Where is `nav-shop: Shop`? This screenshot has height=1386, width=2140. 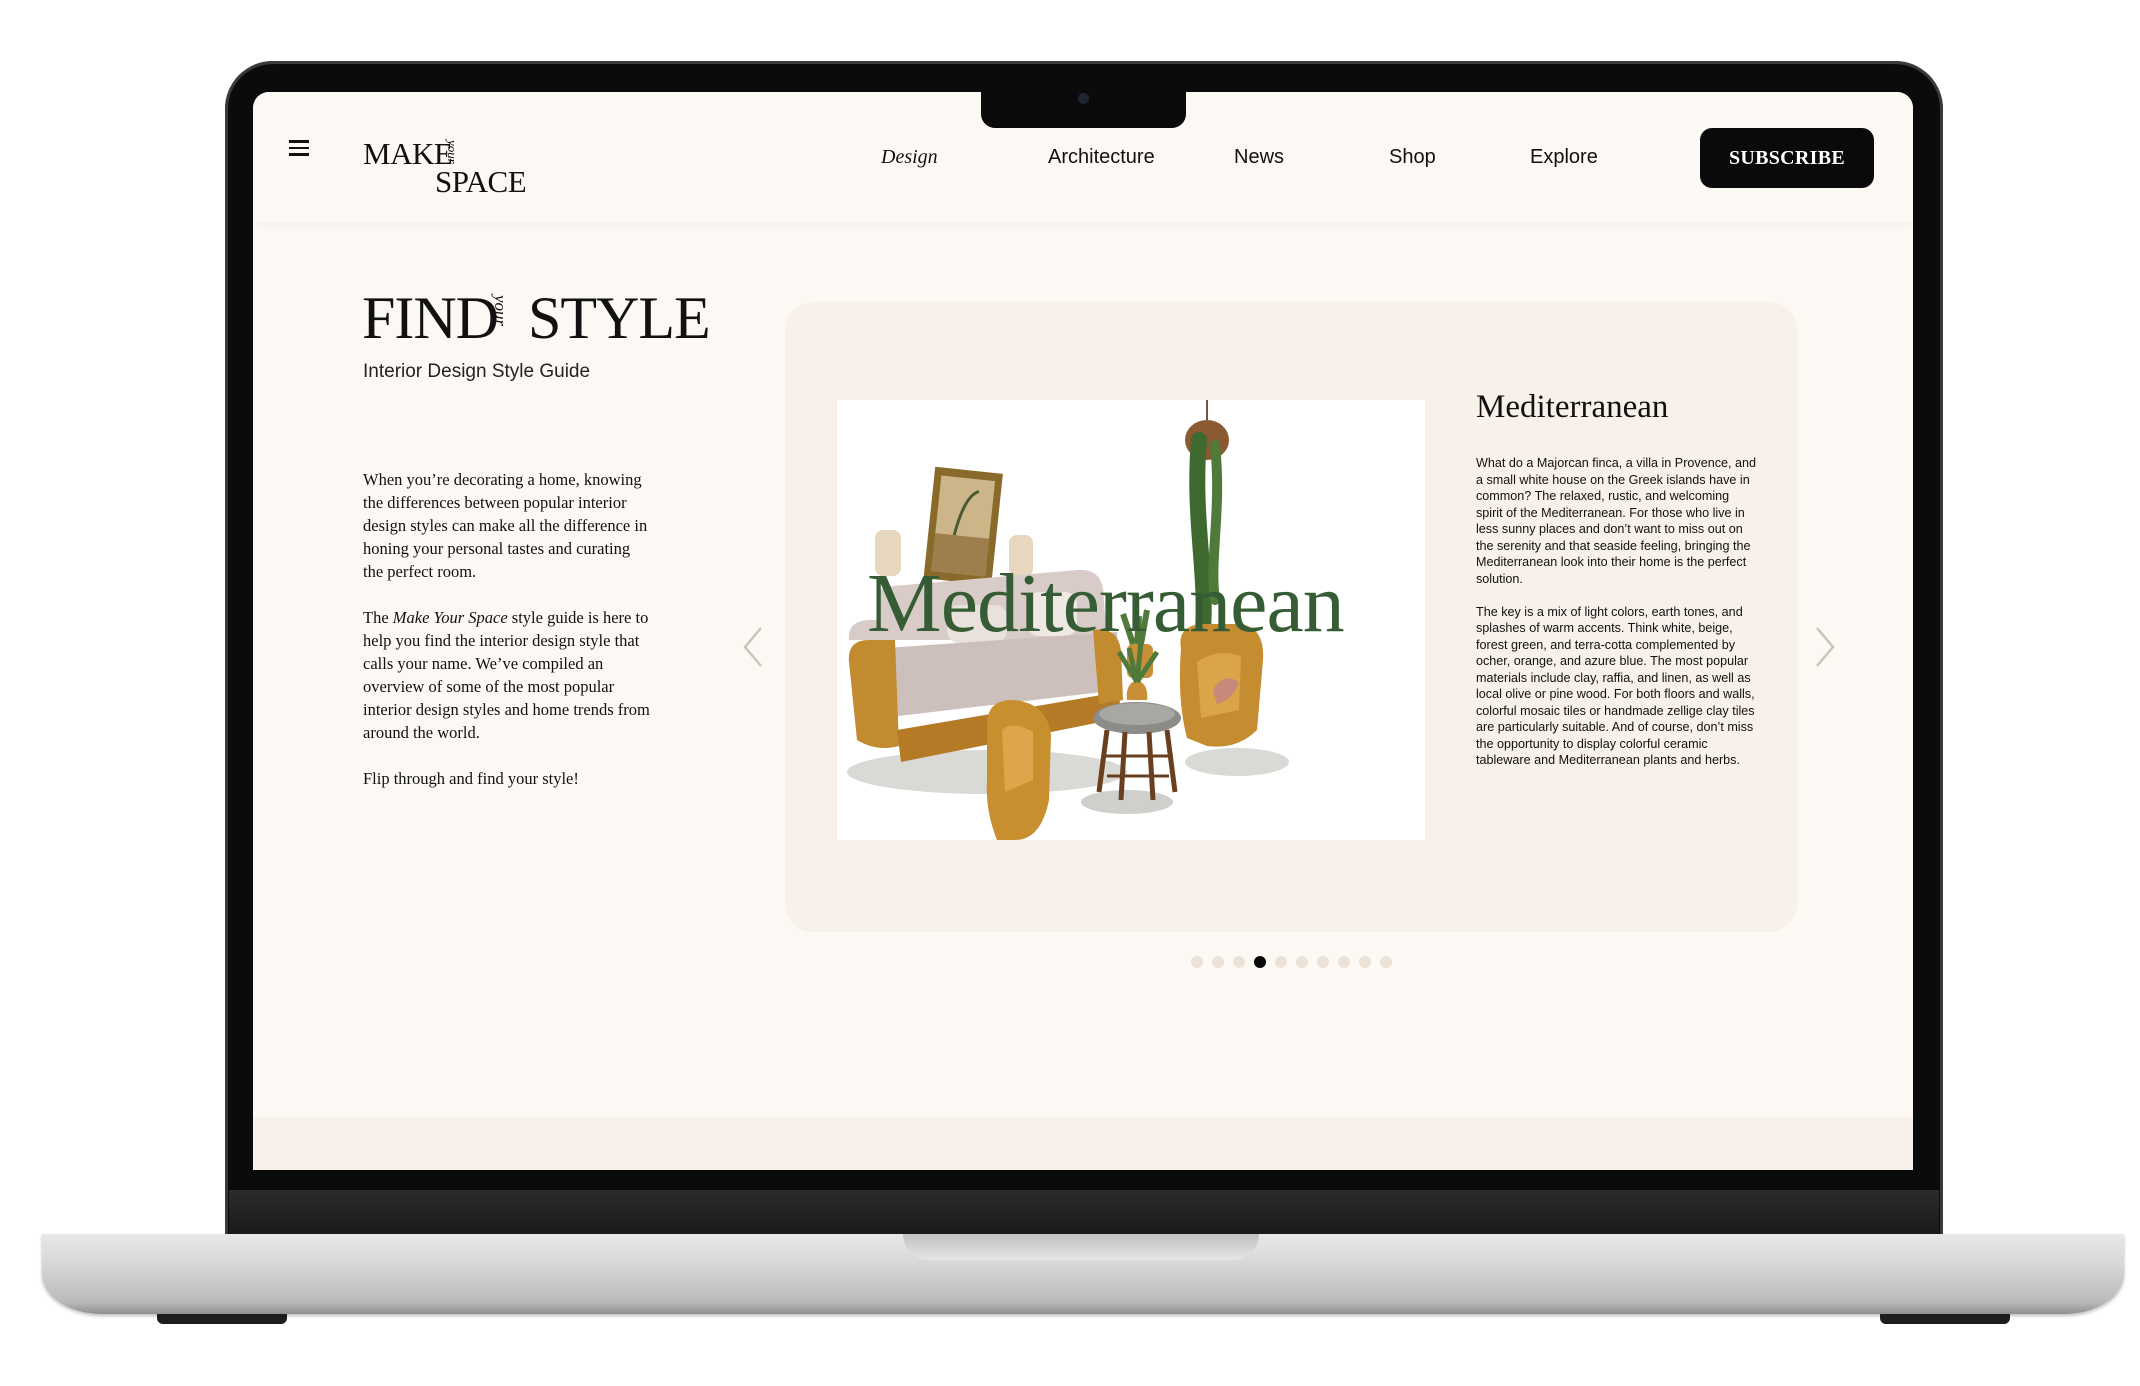
nav-shop: Shop is located at coordinates (1412, 157).